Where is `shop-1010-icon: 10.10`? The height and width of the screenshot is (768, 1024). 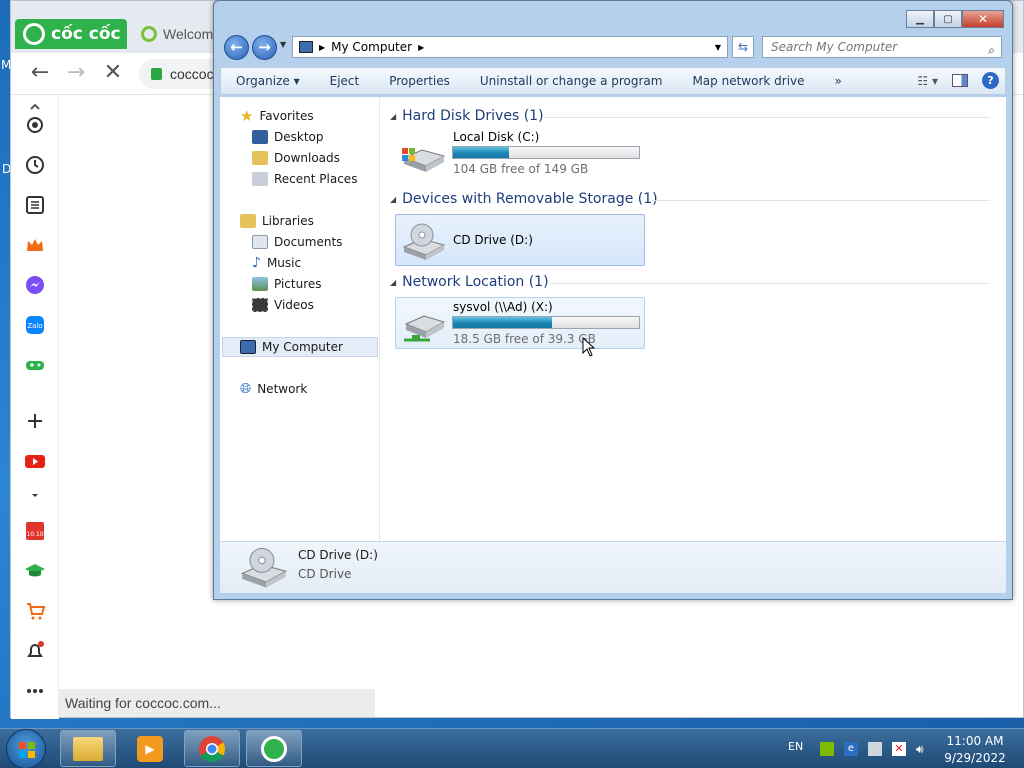 shop-1010-icon: 10.10 is located at coordinates (35, 531).